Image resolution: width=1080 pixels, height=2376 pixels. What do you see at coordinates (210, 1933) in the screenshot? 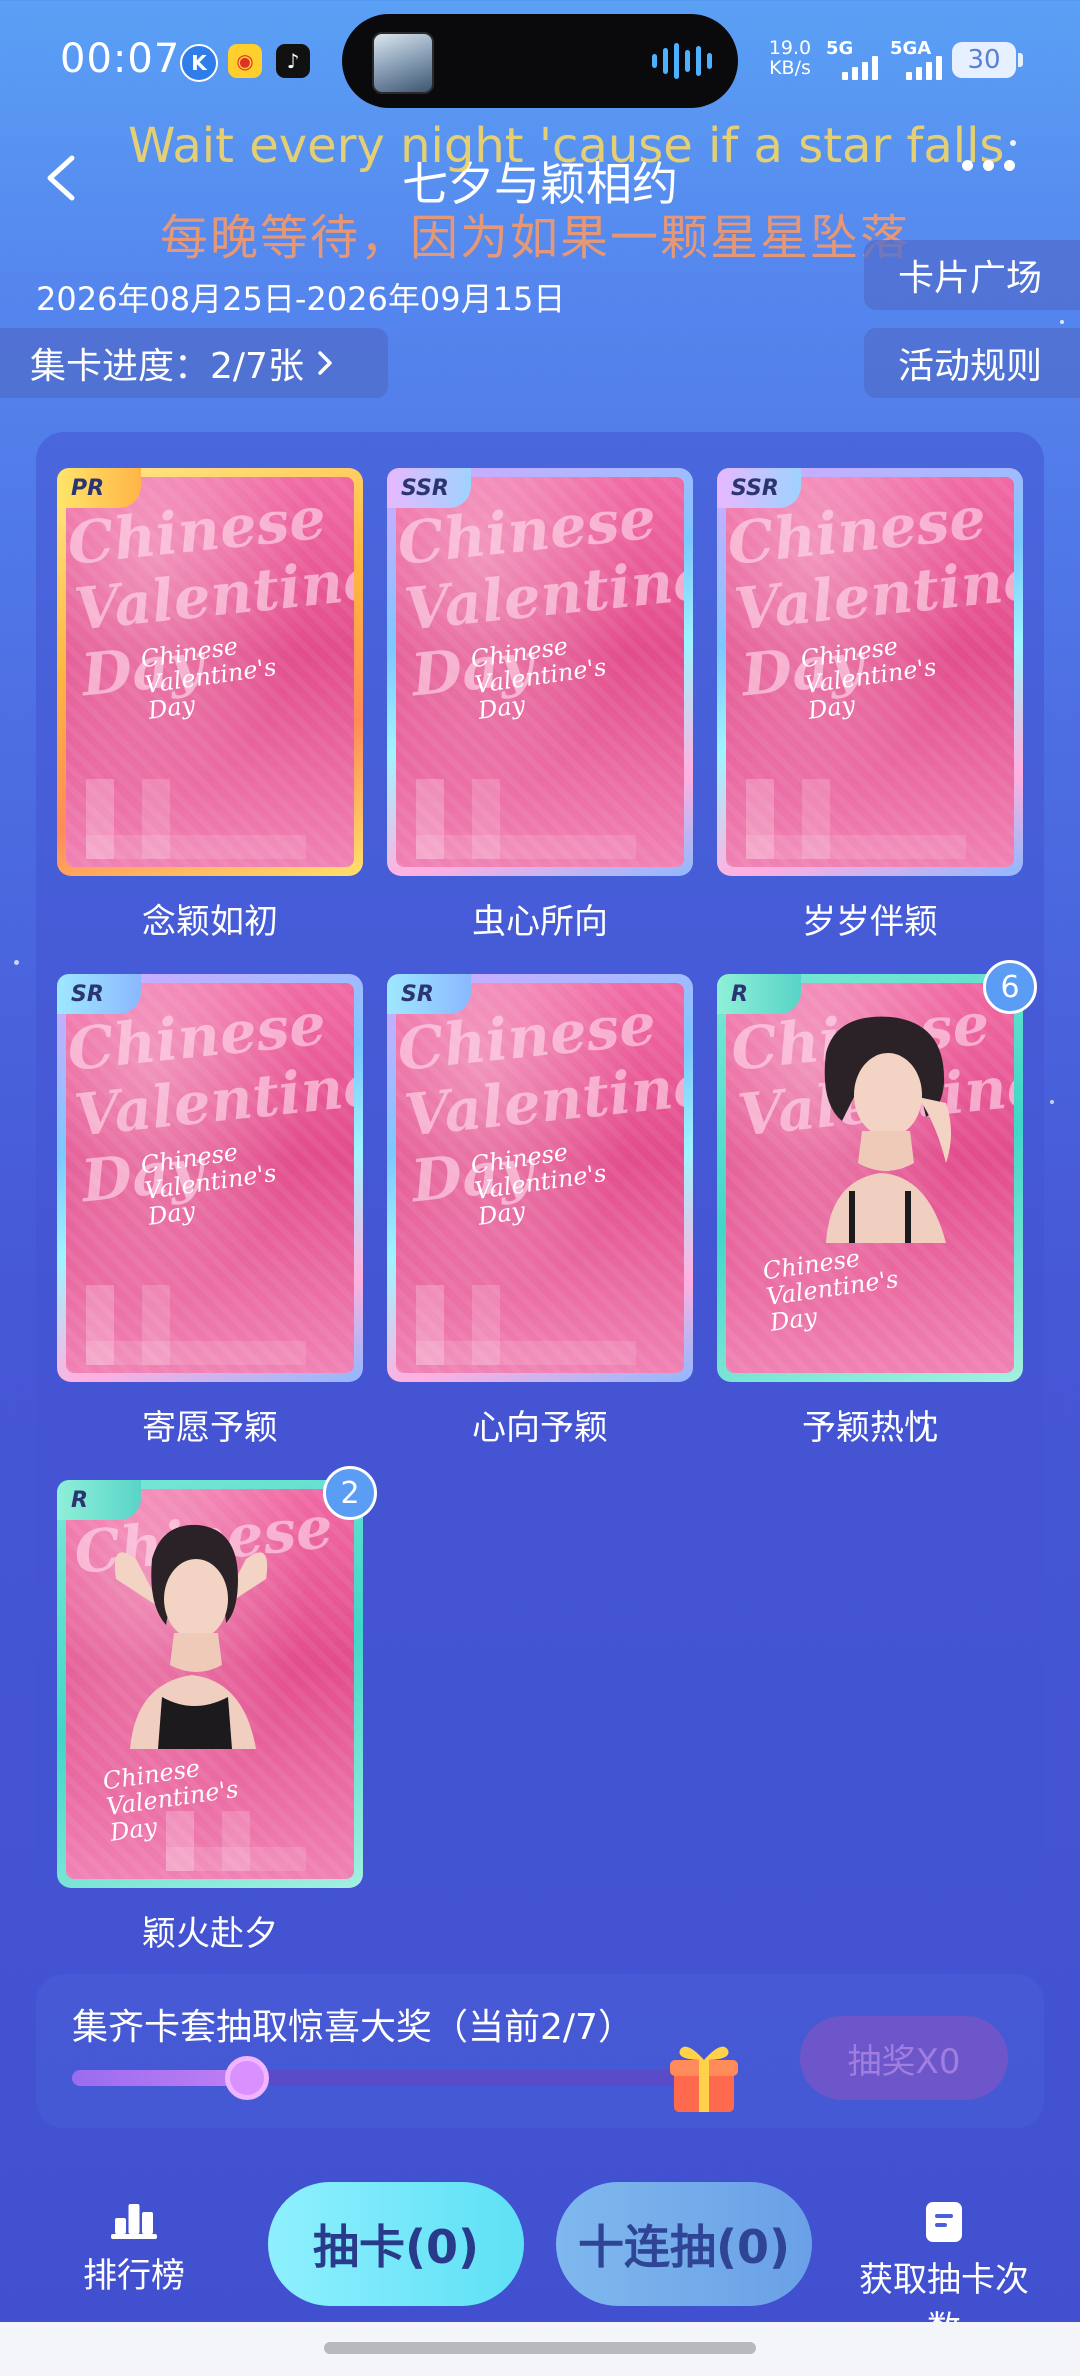
I see `card-name: 颖火赴夕` at bounding box center [210, 1933].